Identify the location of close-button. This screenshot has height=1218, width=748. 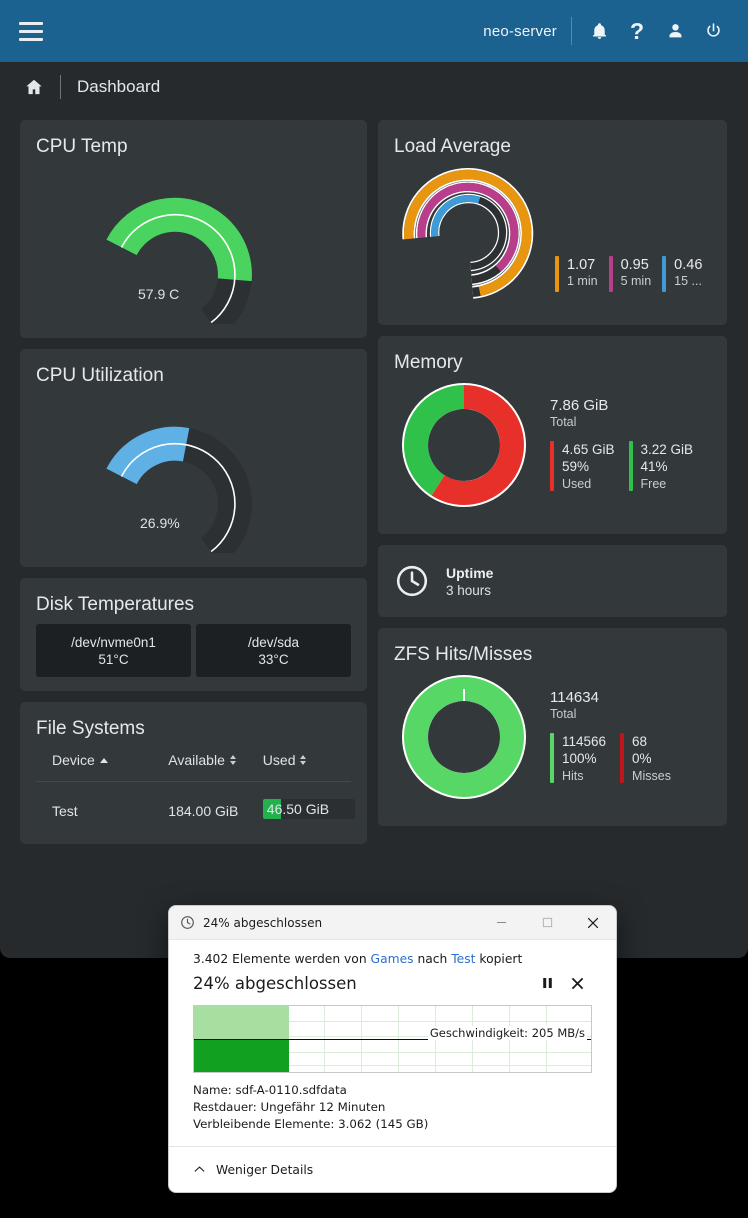
(593, 922).